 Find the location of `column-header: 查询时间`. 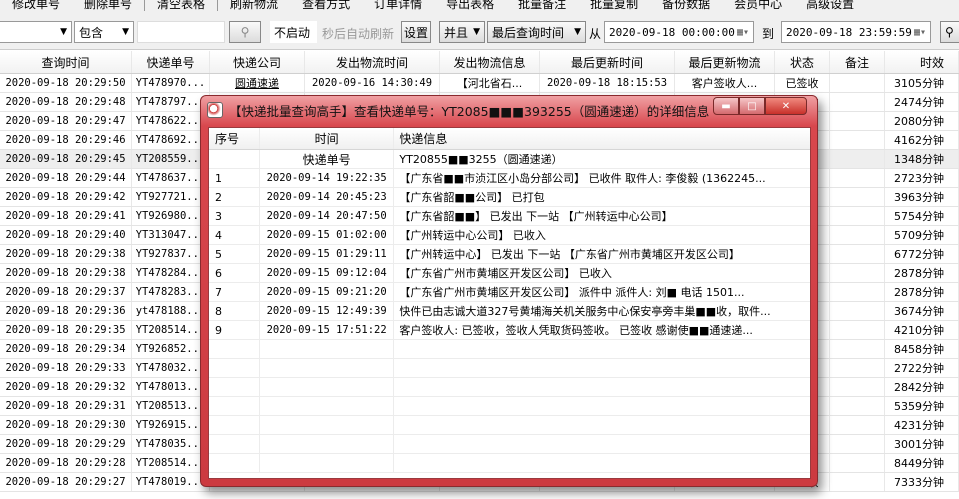

column-header: 查询时间 is located at coordinates (66, 62).